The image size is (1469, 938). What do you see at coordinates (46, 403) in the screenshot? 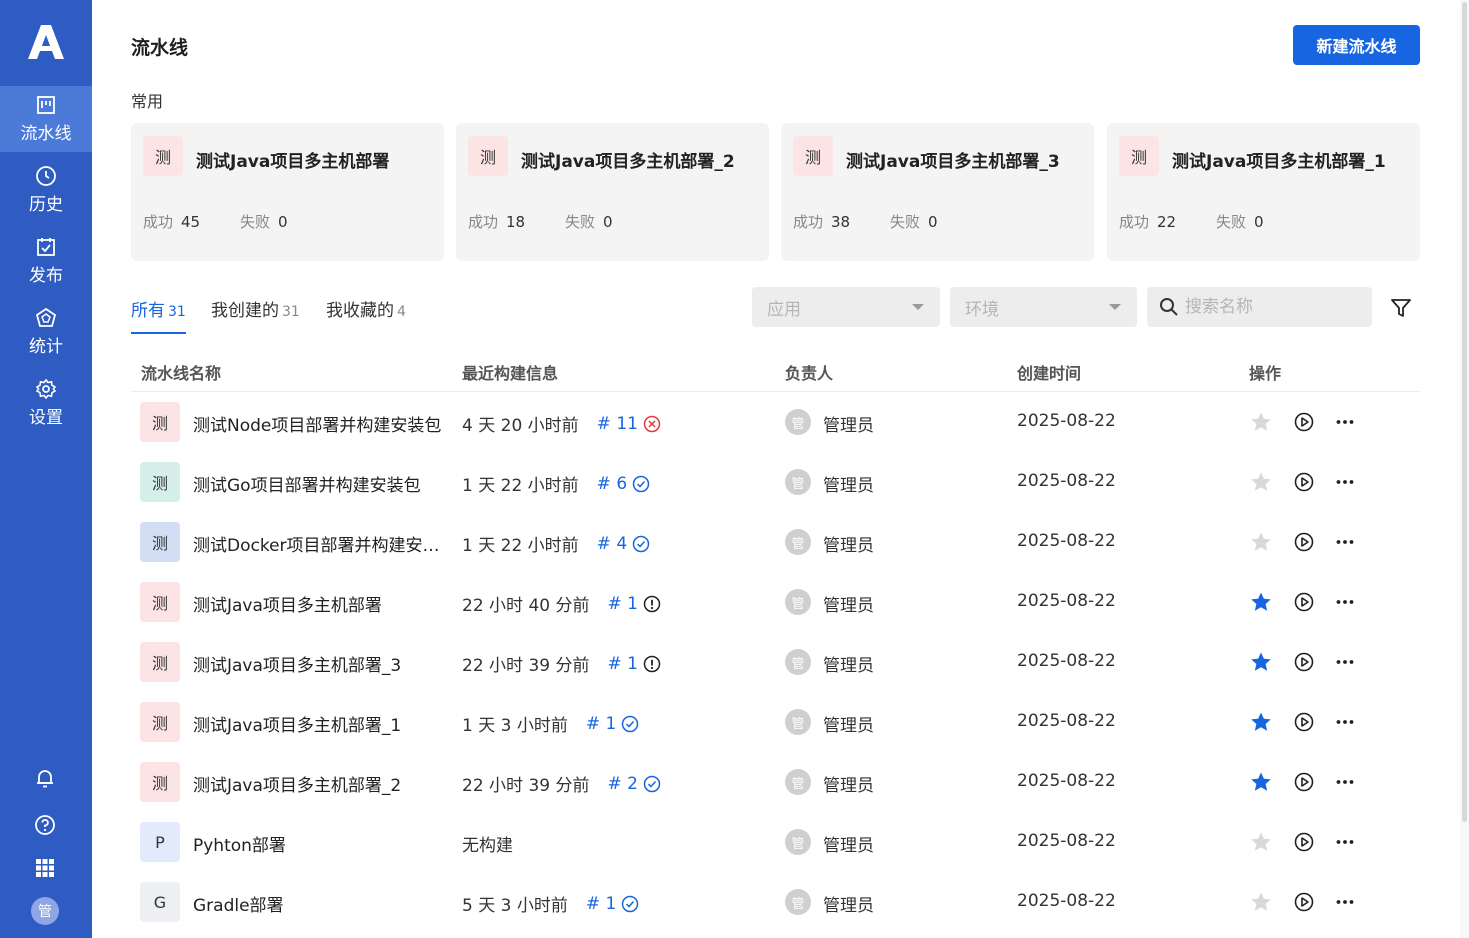
I see `nav-settings: 设置` at bounding box center [46, 403].